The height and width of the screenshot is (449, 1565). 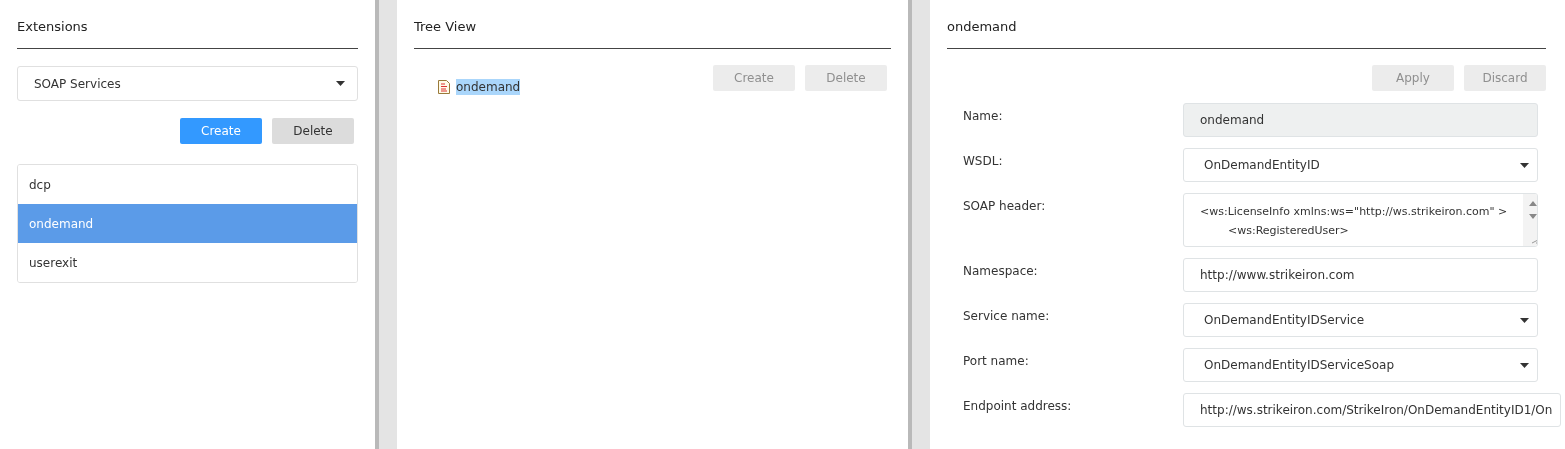 What do you see at coordinates (1360, 165) in the screenshot?
I see `select-field: OnDemandEntityID` at bounding box center [1360, 165].